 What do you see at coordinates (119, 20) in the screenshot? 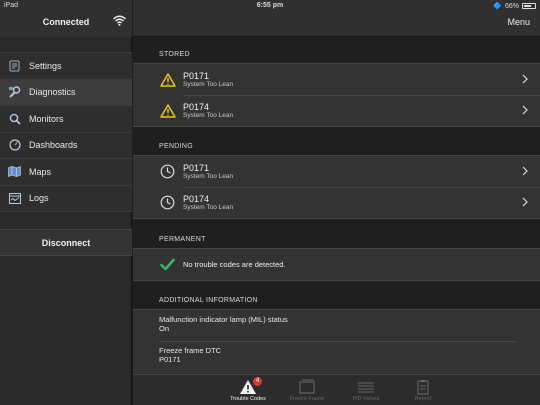
I see `wifi-icon` at bounding box center [119, 20].